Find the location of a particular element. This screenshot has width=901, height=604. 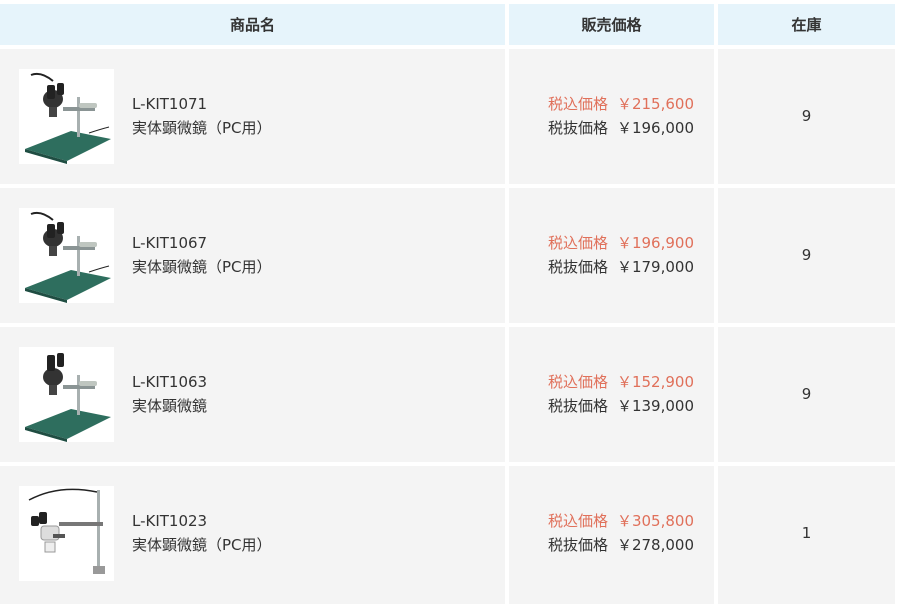

tax-in-price: ￥215,600 is located at coordinates (655, 104).